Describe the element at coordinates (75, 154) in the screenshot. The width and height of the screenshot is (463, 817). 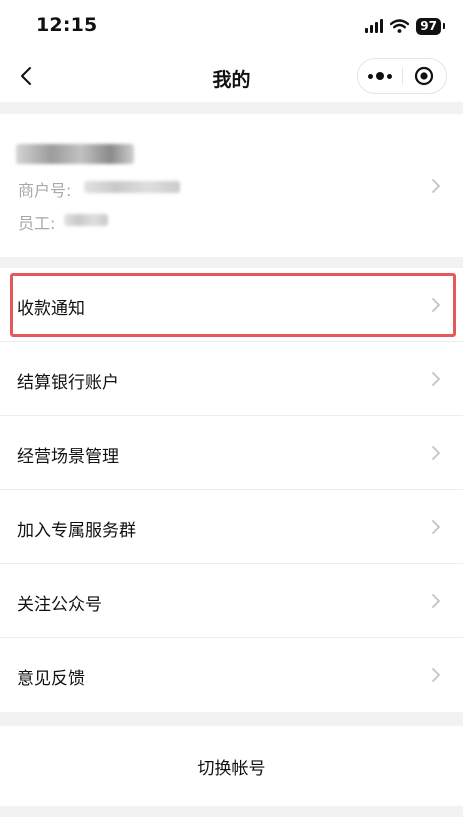
I see `merchant-name-blurred` at that location.